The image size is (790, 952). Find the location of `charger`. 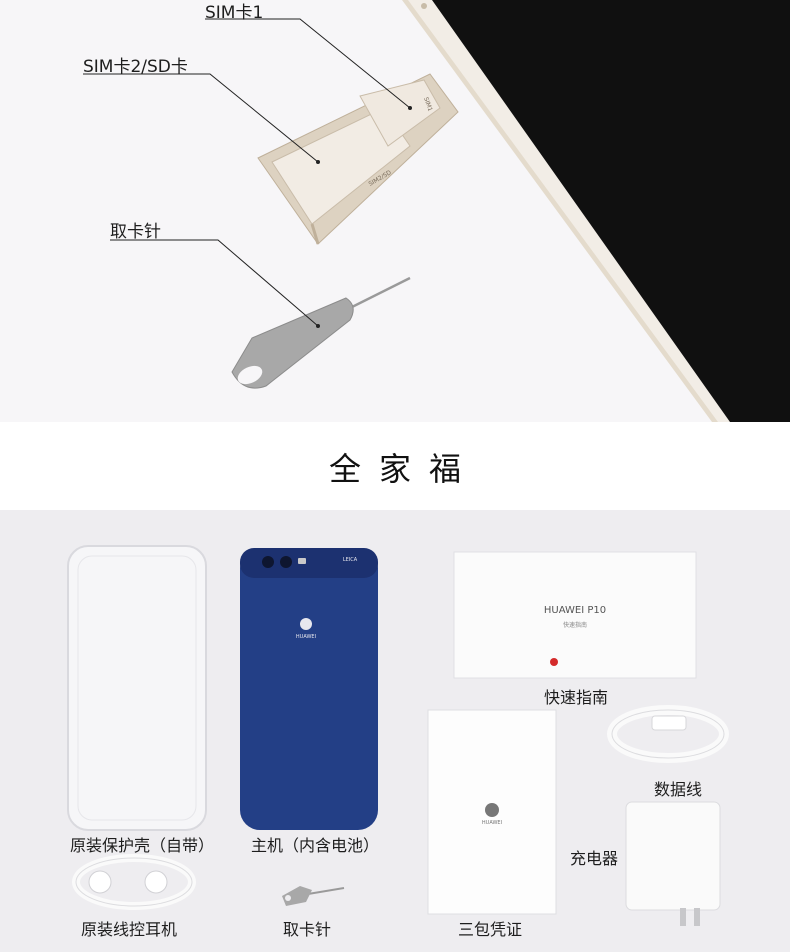

charger is located at coordinates (673, 863).